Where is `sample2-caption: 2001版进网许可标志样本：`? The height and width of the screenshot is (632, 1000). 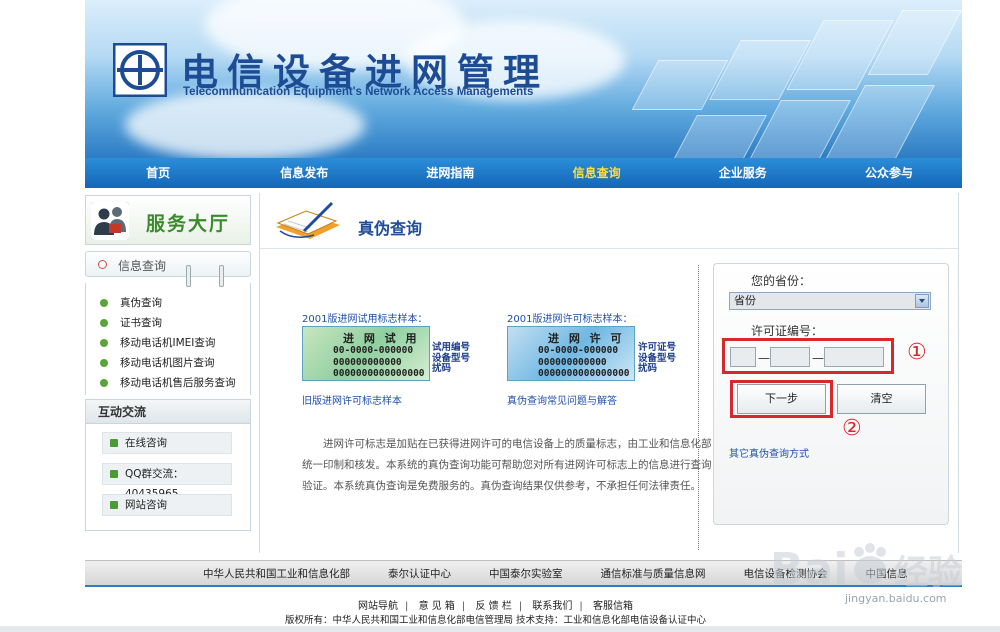 sample2-caption: 2001版进网许可标志样本： is located at coordinates (570, 319).